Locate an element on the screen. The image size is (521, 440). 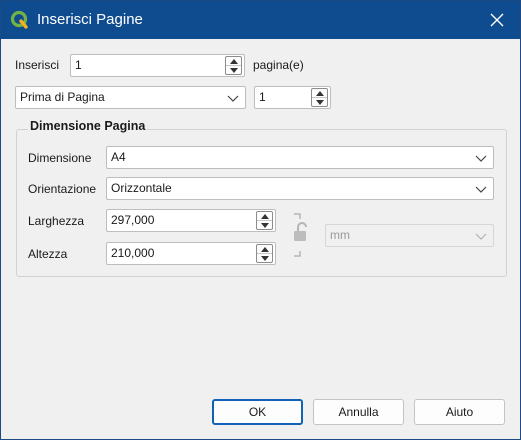
orientation-select: Orizzontale is located at coordinates (300, 188).